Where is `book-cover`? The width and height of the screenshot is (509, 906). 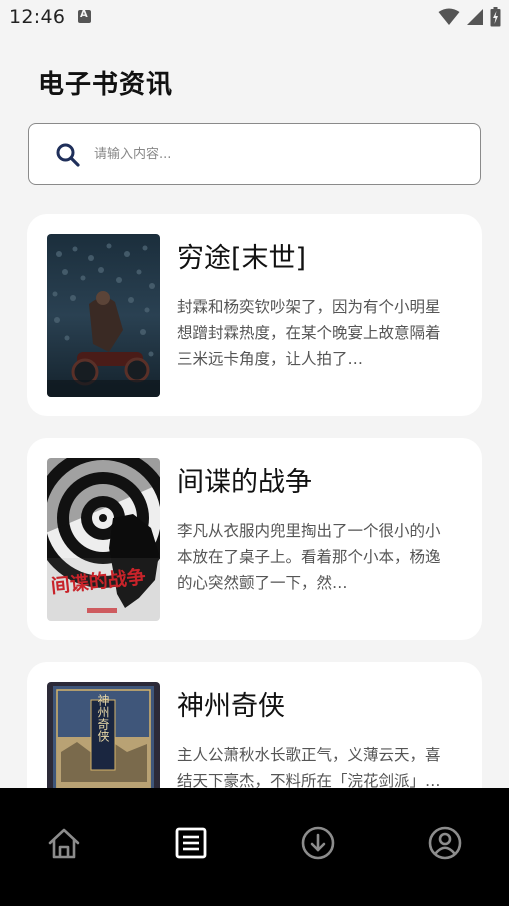 book-cover is located at coordinates (103, 315).